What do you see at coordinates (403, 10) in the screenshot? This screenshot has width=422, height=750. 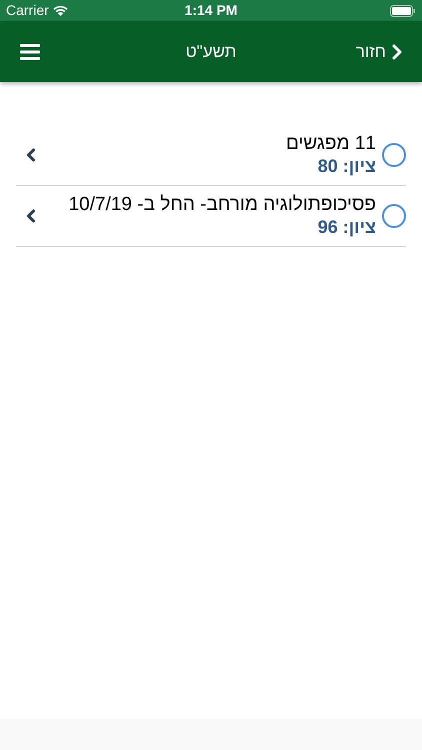 I see `battery-icon` at bounding box center [403, 10].